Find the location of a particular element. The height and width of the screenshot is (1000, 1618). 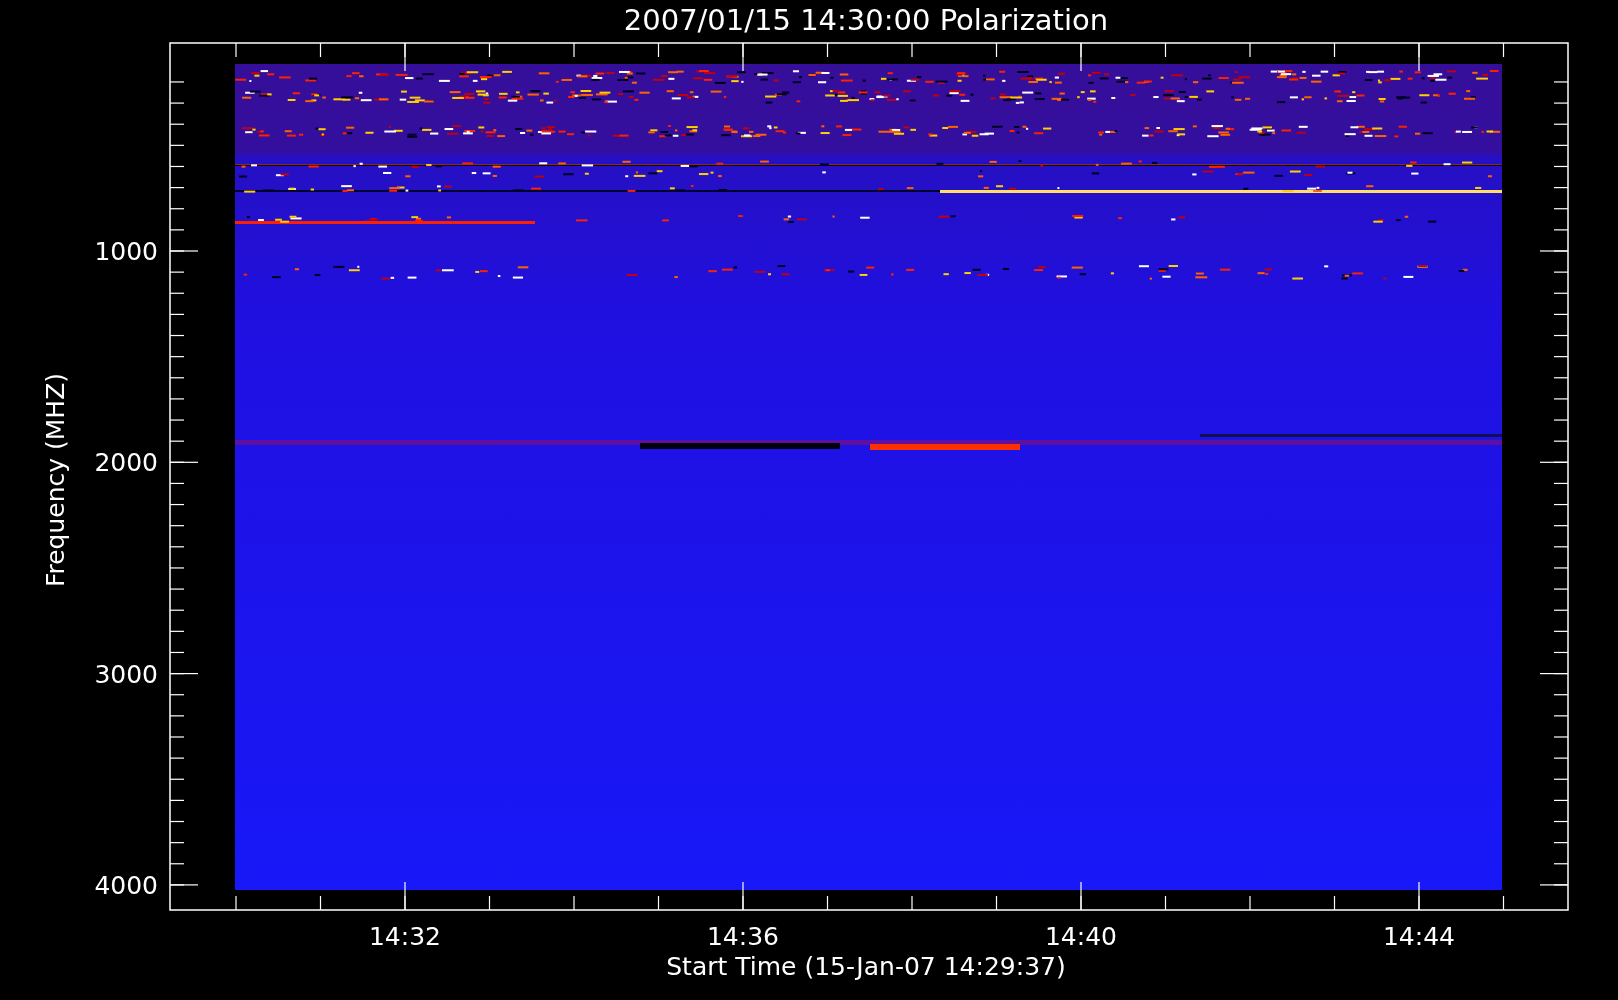

x-tick-label: 14:36 is located at coordinates (743, 936).